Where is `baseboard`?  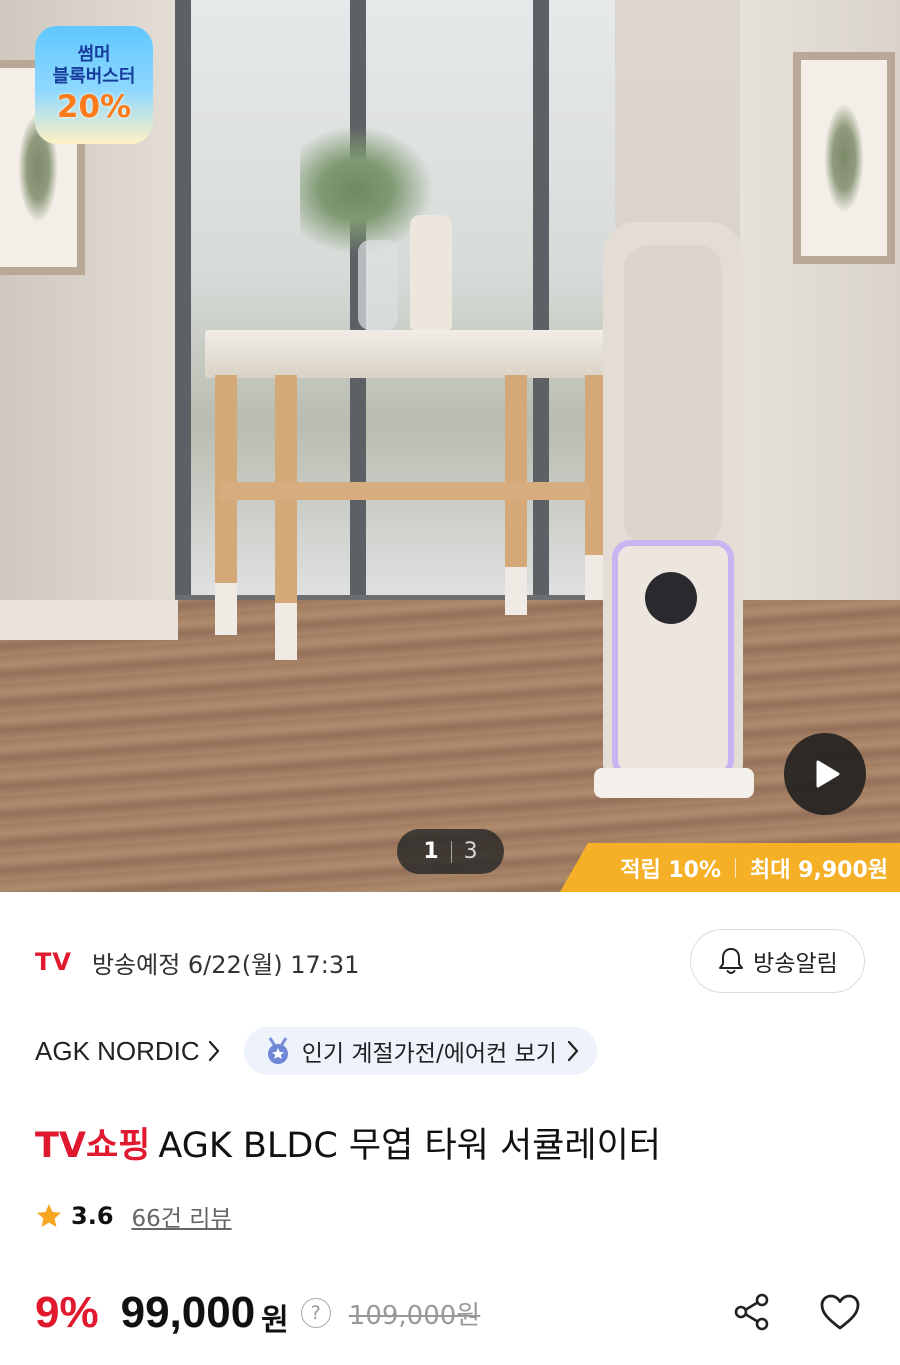
baseboard is located at coordinates (89, 620).